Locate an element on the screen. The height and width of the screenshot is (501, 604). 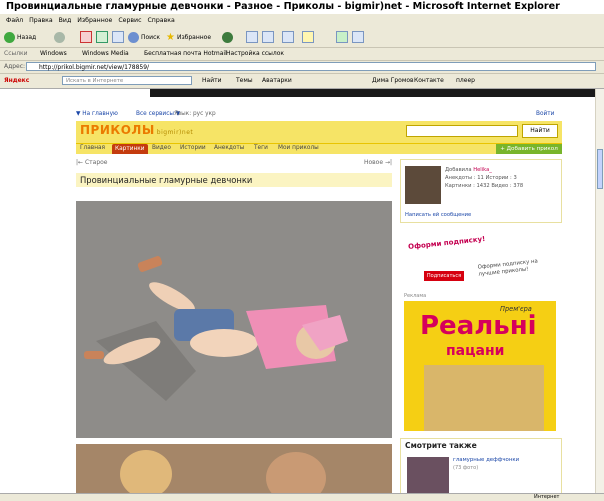
edit-button is located at coordinates (289, 37).